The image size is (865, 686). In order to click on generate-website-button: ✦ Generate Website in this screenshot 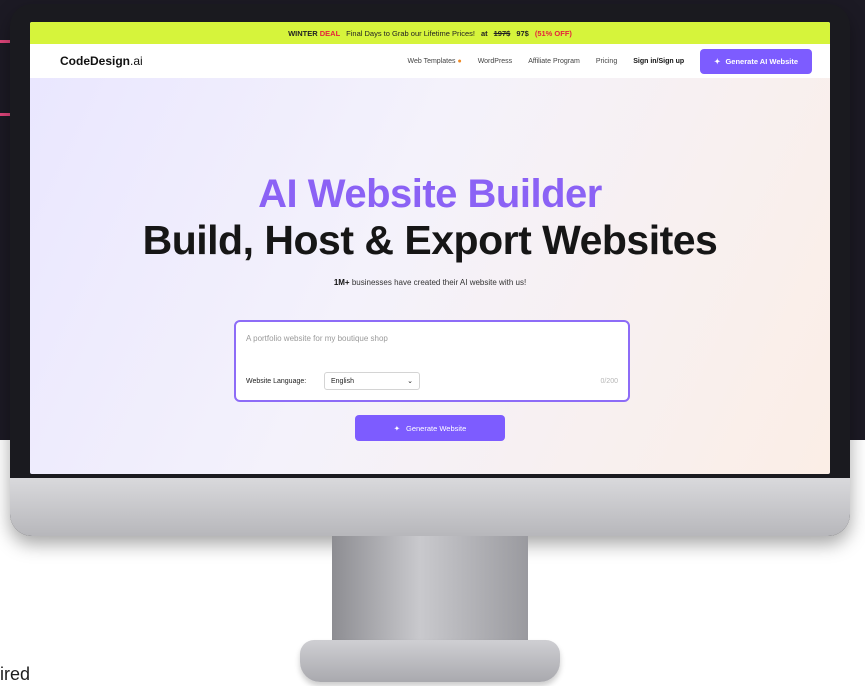, I will do `click(430, 428)`.